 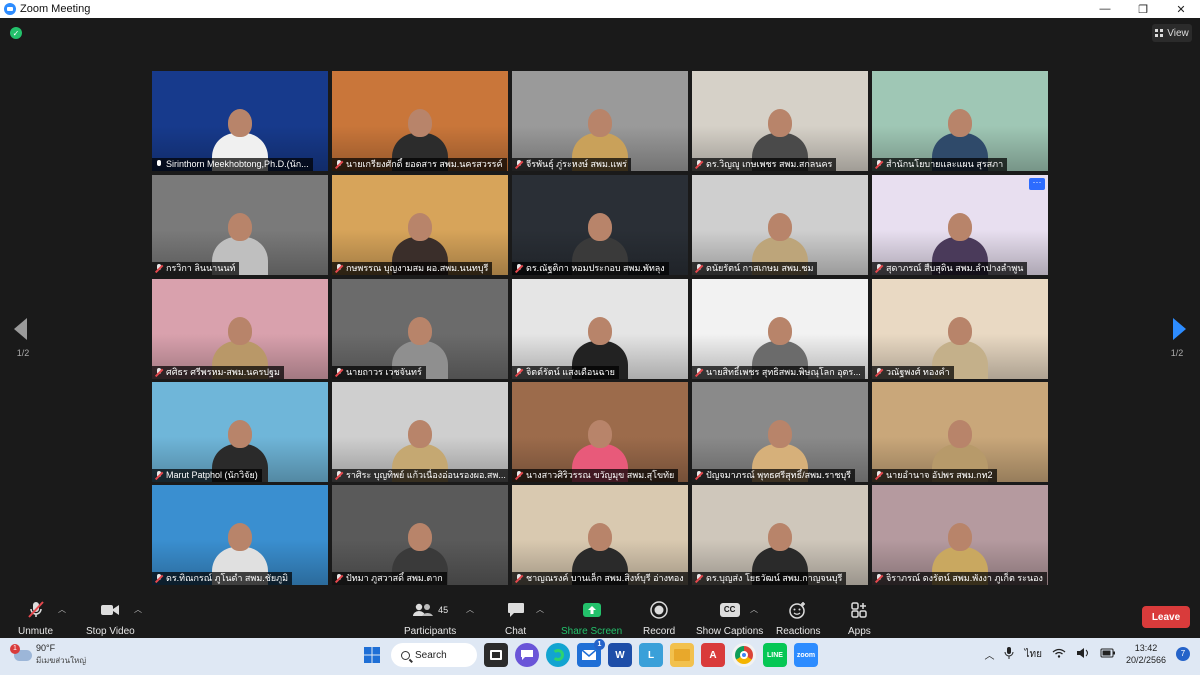 I want to click on weather-description: มีเมฆส่วนใหญ่, so click(x=61, y=660).